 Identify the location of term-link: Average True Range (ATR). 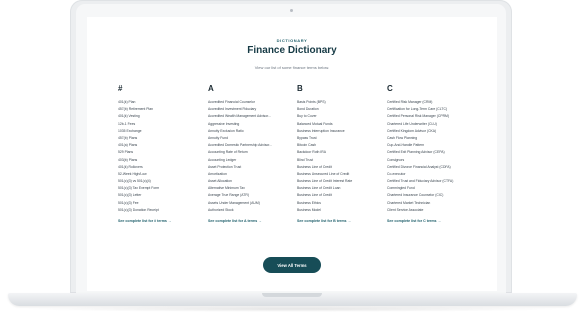
(251, 195).